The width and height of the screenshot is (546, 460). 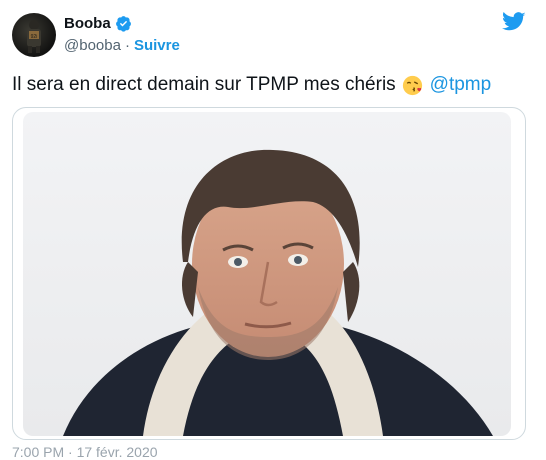 I want to click on author-name-row: Booba, so click(x=98, y=23).